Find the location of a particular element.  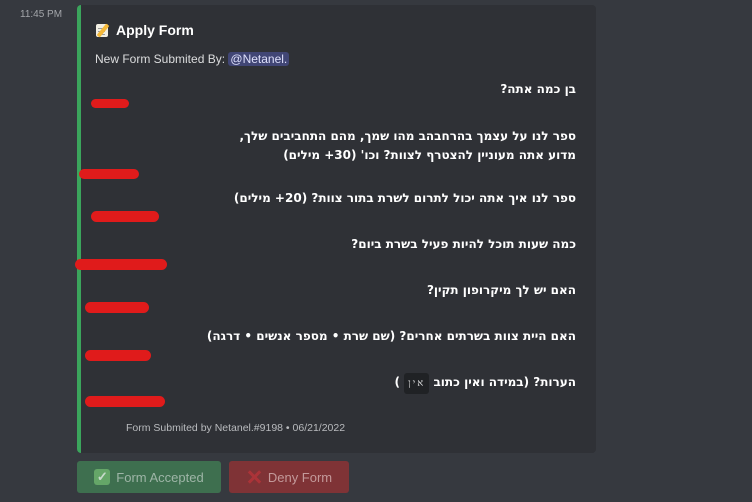

user-mention: @Netanel. is located at coordinates (259, 59).